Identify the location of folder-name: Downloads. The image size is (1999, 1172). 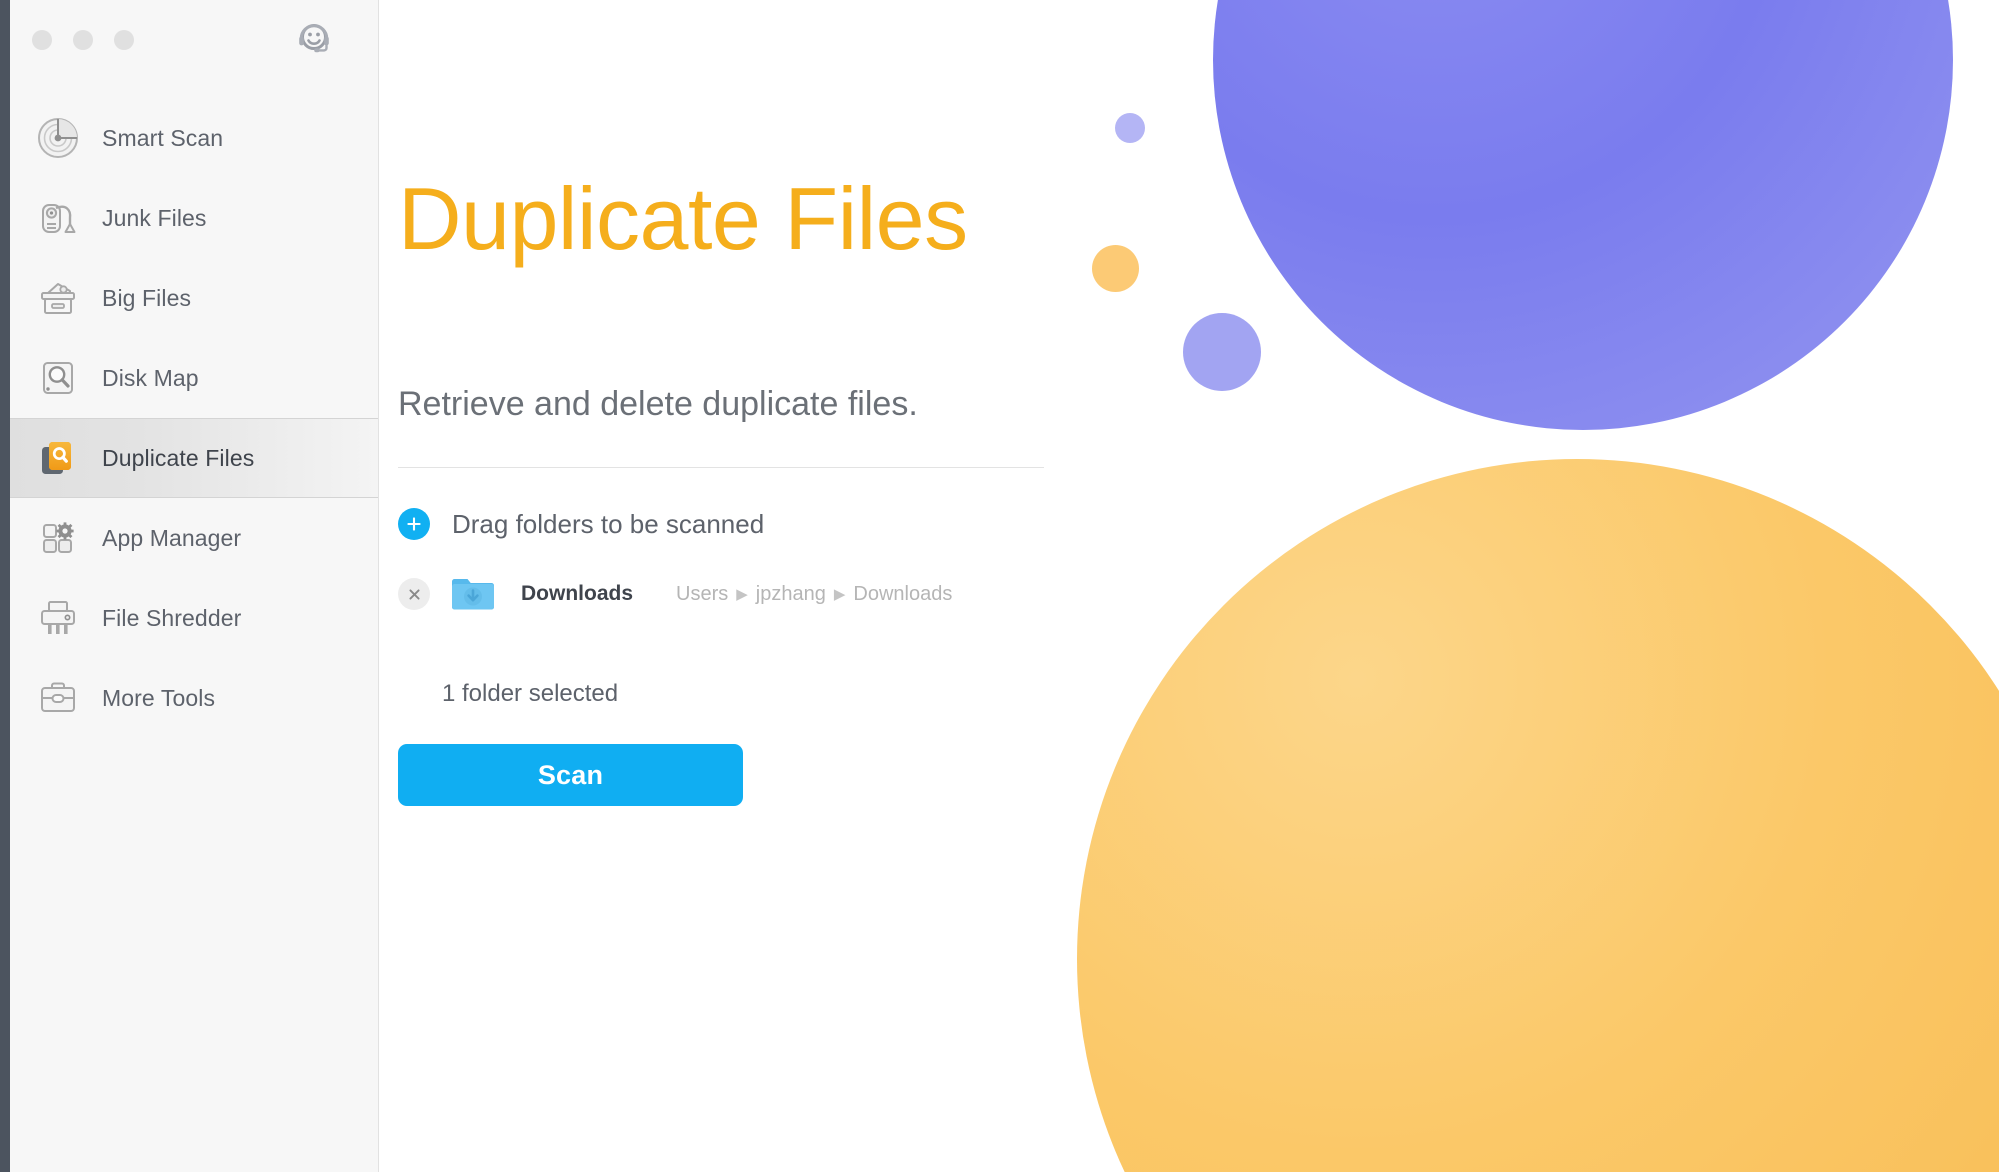
(577, 593).